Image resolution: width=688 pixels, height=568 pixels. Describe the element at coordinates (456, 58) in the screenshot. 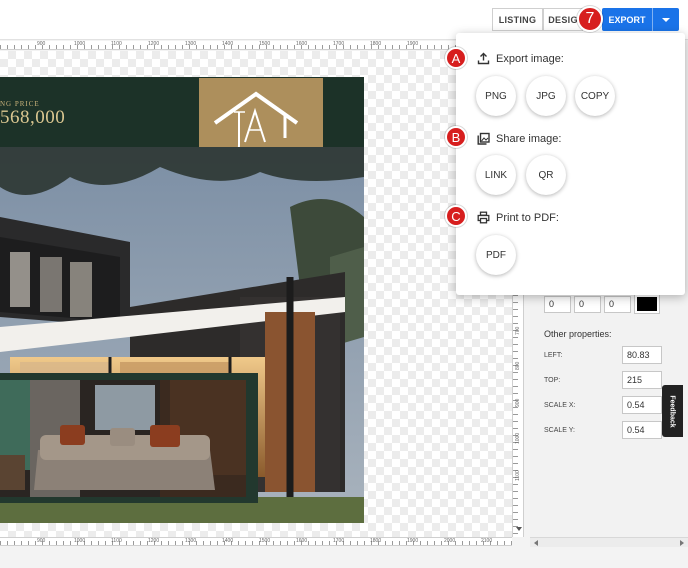

I see `step-a-marker: A` at that location.